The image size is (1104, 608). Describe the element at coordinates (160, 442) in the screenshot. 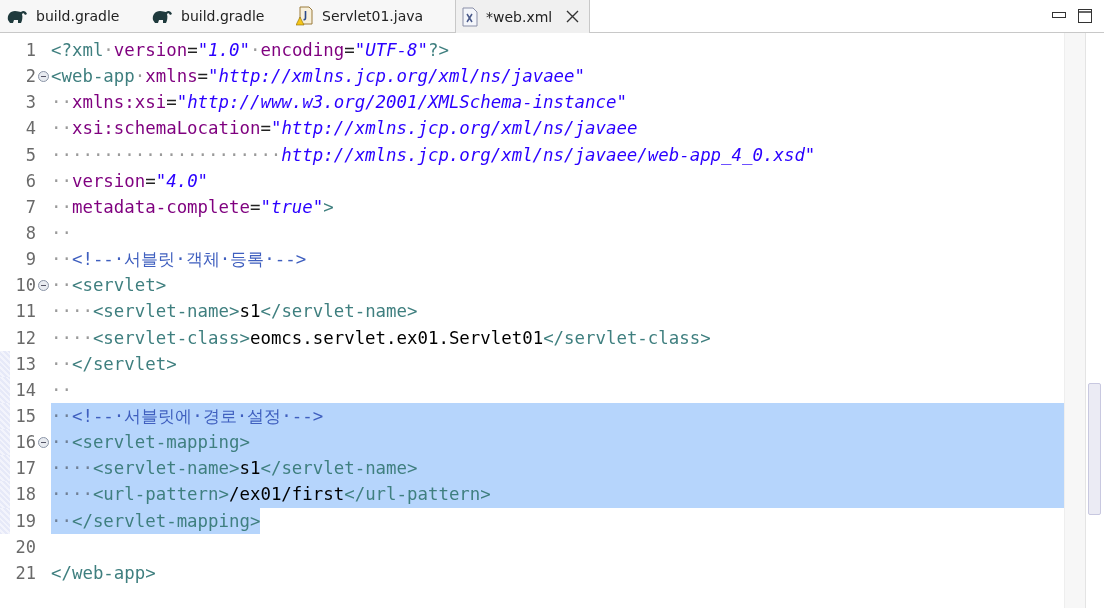

I see `xml-tag: <servlet-mapping>` at that location.